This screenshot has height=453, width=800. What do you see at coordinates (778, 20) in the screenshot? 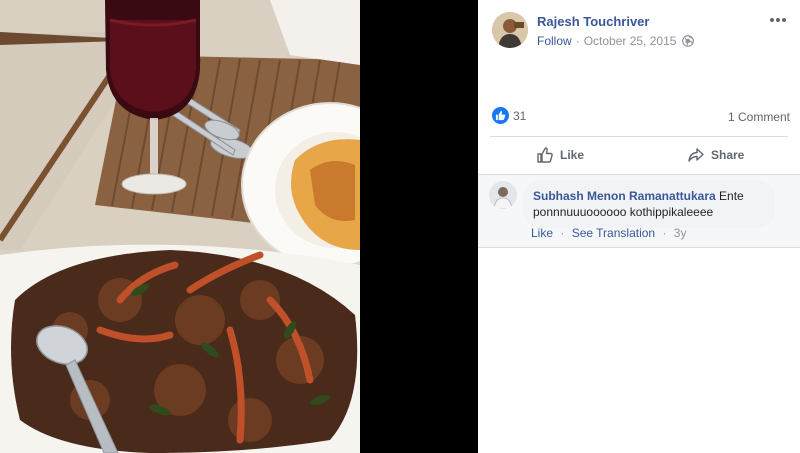
I see `more-options-icon` at bounding box center [778, 20].